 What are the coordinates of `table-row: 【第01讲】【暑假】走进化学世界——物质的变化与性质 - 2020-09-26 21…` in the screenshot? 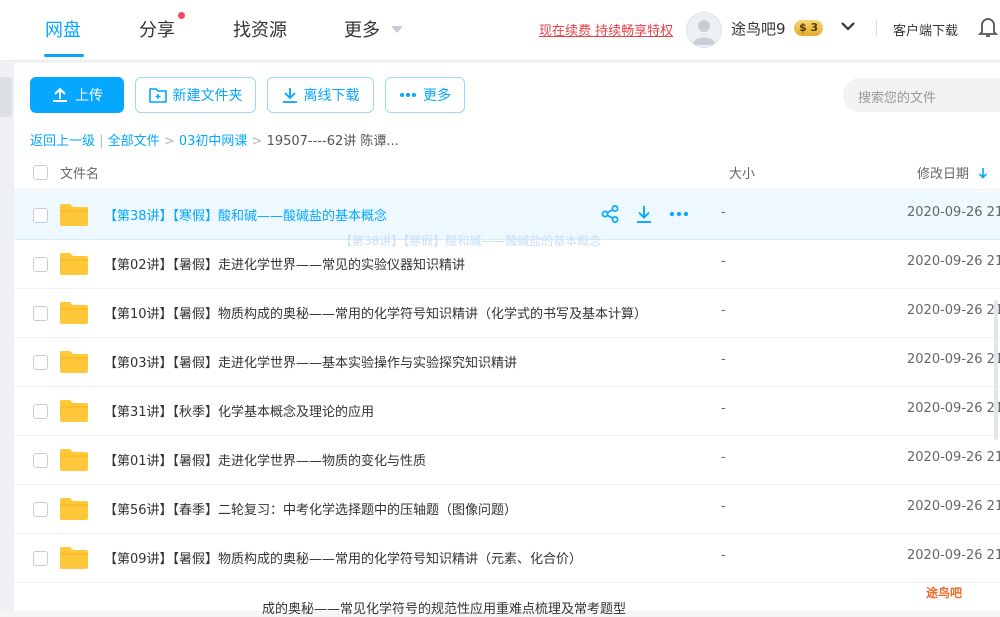 It's located at (507, 460).